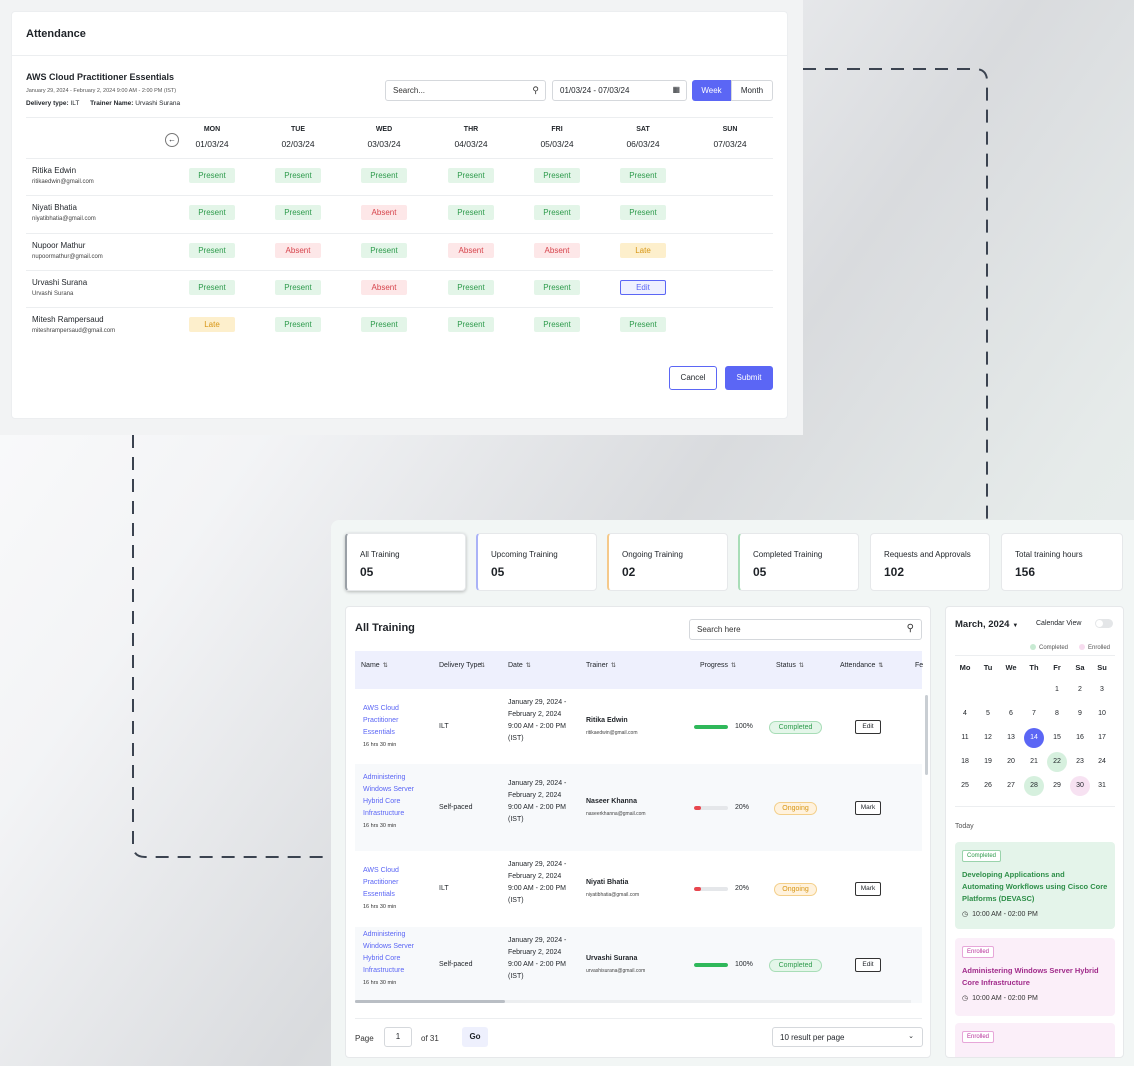 The image size is (1134, 1066). What do you see at coordinates (1102, 714) in the screenshot?
I see `calendar-day: 10` at bounding box center [1102, 714].